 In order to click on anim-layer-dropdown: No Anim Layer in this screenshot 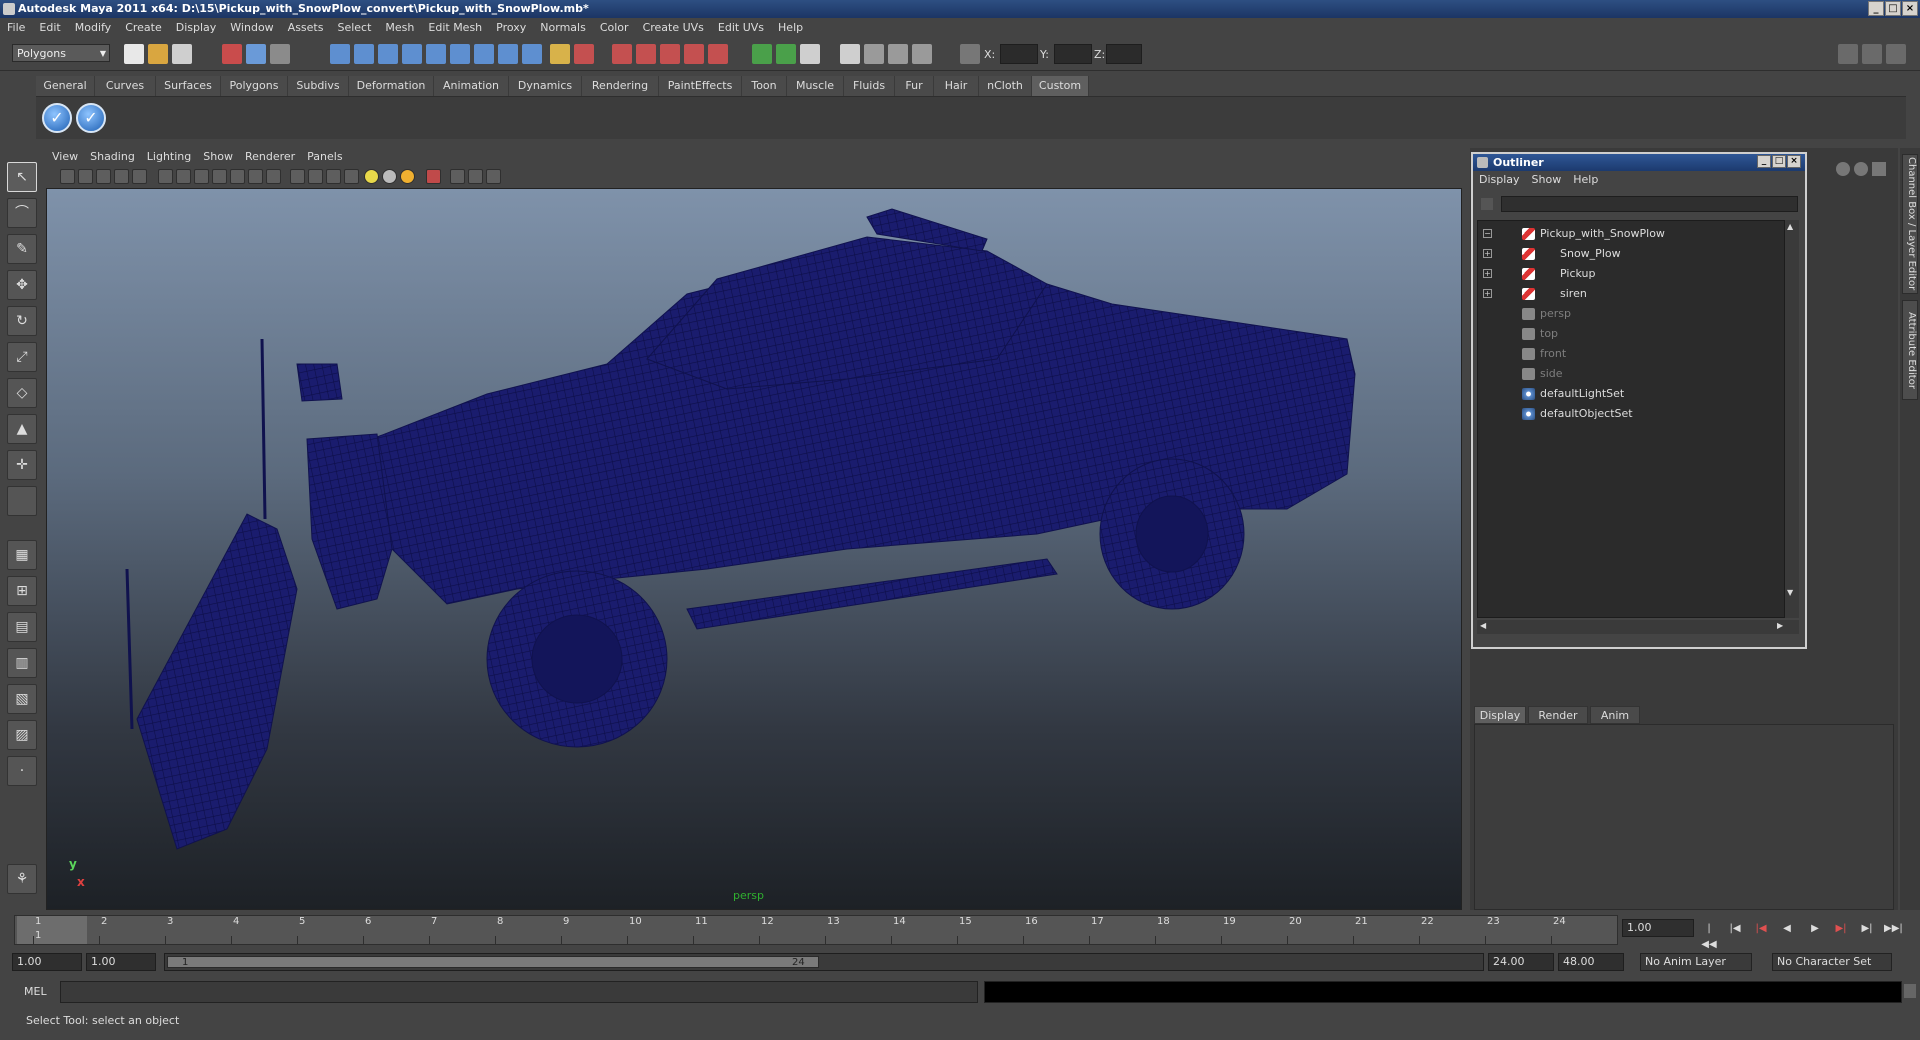, I will do `click(1696, 962)`.